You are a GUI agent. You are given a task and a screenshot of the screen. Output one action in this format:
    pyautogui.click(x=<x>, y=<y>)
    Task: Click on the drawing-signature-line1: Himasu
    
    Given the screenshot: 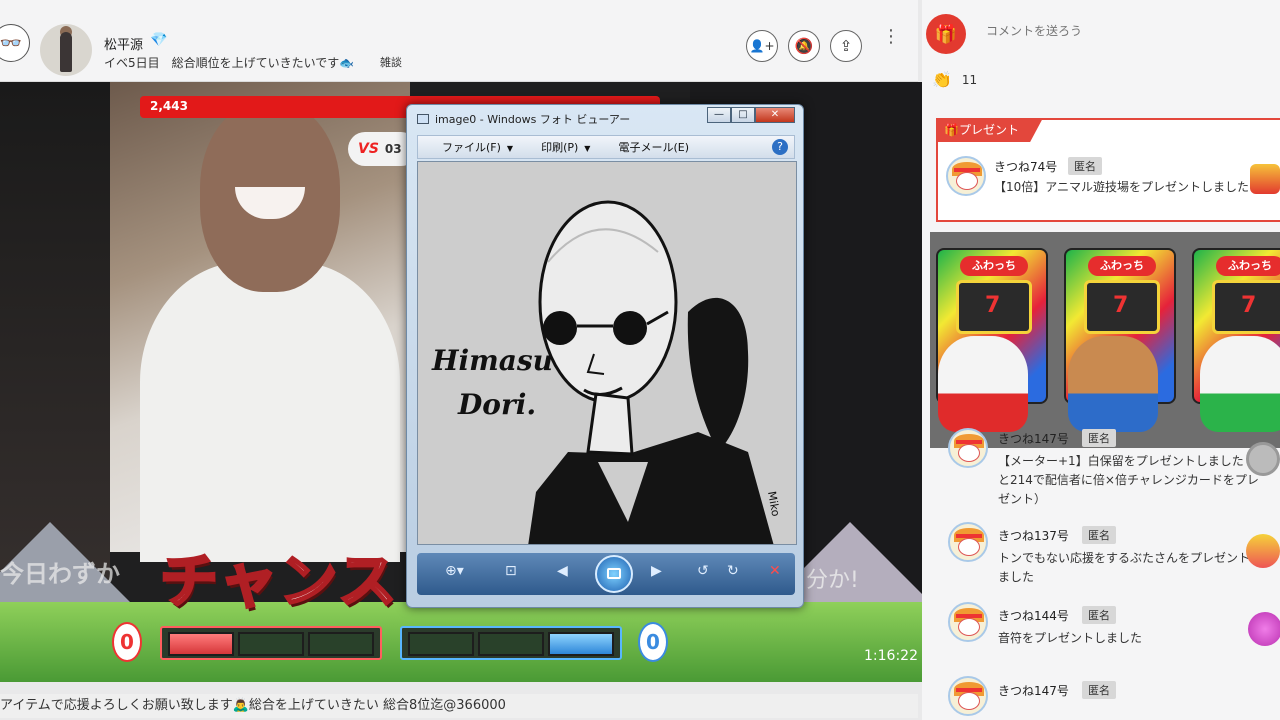 What is the action you would take?
    pyautogui.click(x=492, y=360)
    